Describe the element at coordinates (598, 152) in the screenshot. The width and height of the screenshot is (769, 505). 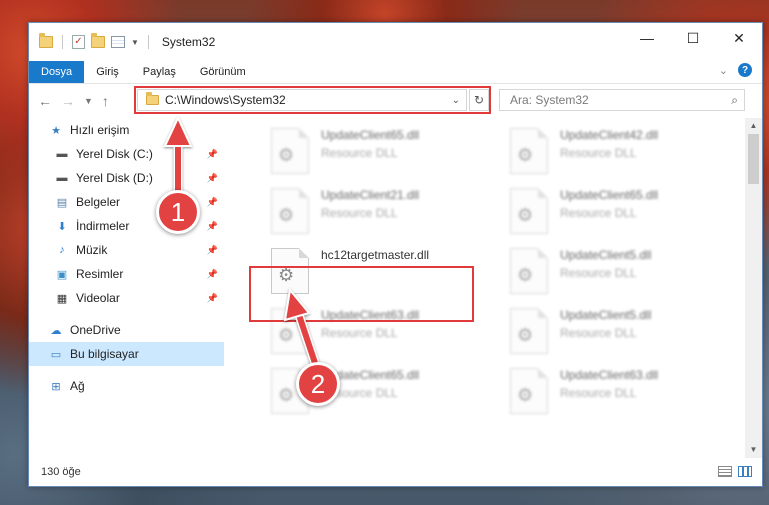
I see `file-item: ⚙ UpdateClient42.dll Resource DLL` at that location.